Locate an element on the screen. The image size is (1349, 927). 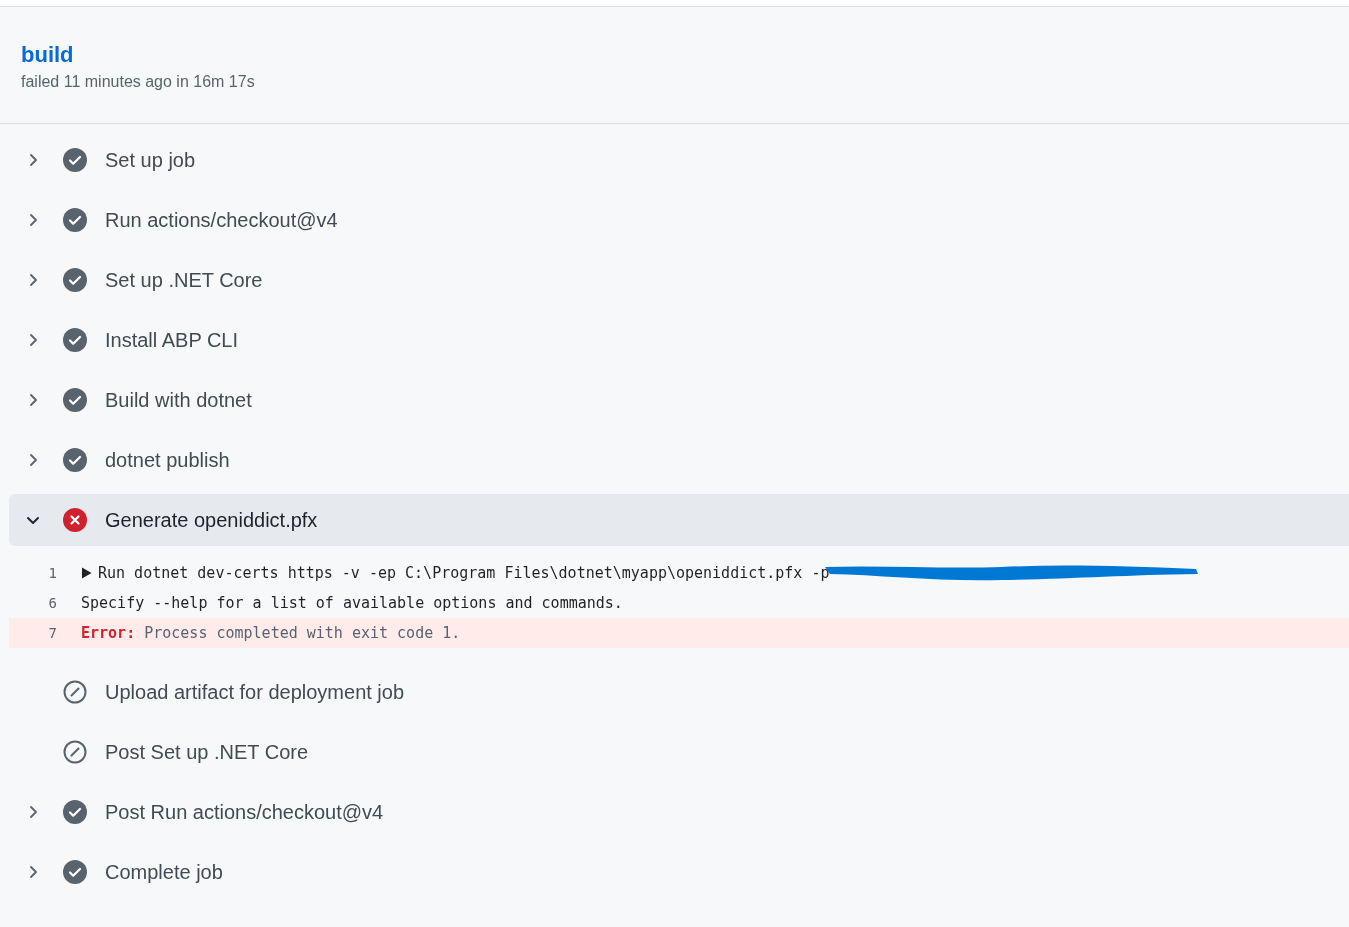
line-number: 6 is located at coordinates (52, 603).